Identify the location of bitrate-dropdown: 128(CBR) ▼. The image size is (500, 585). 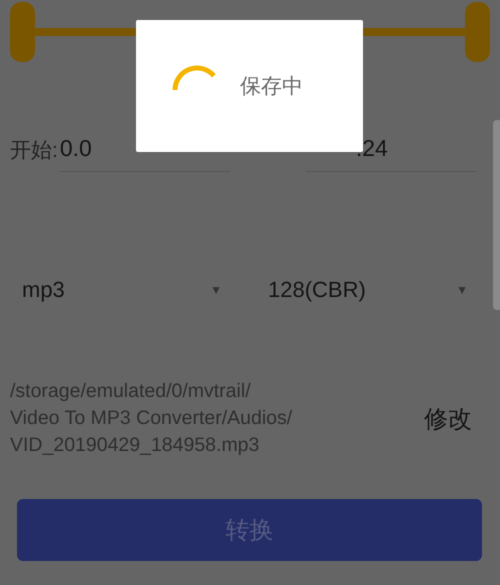
(368, 290).